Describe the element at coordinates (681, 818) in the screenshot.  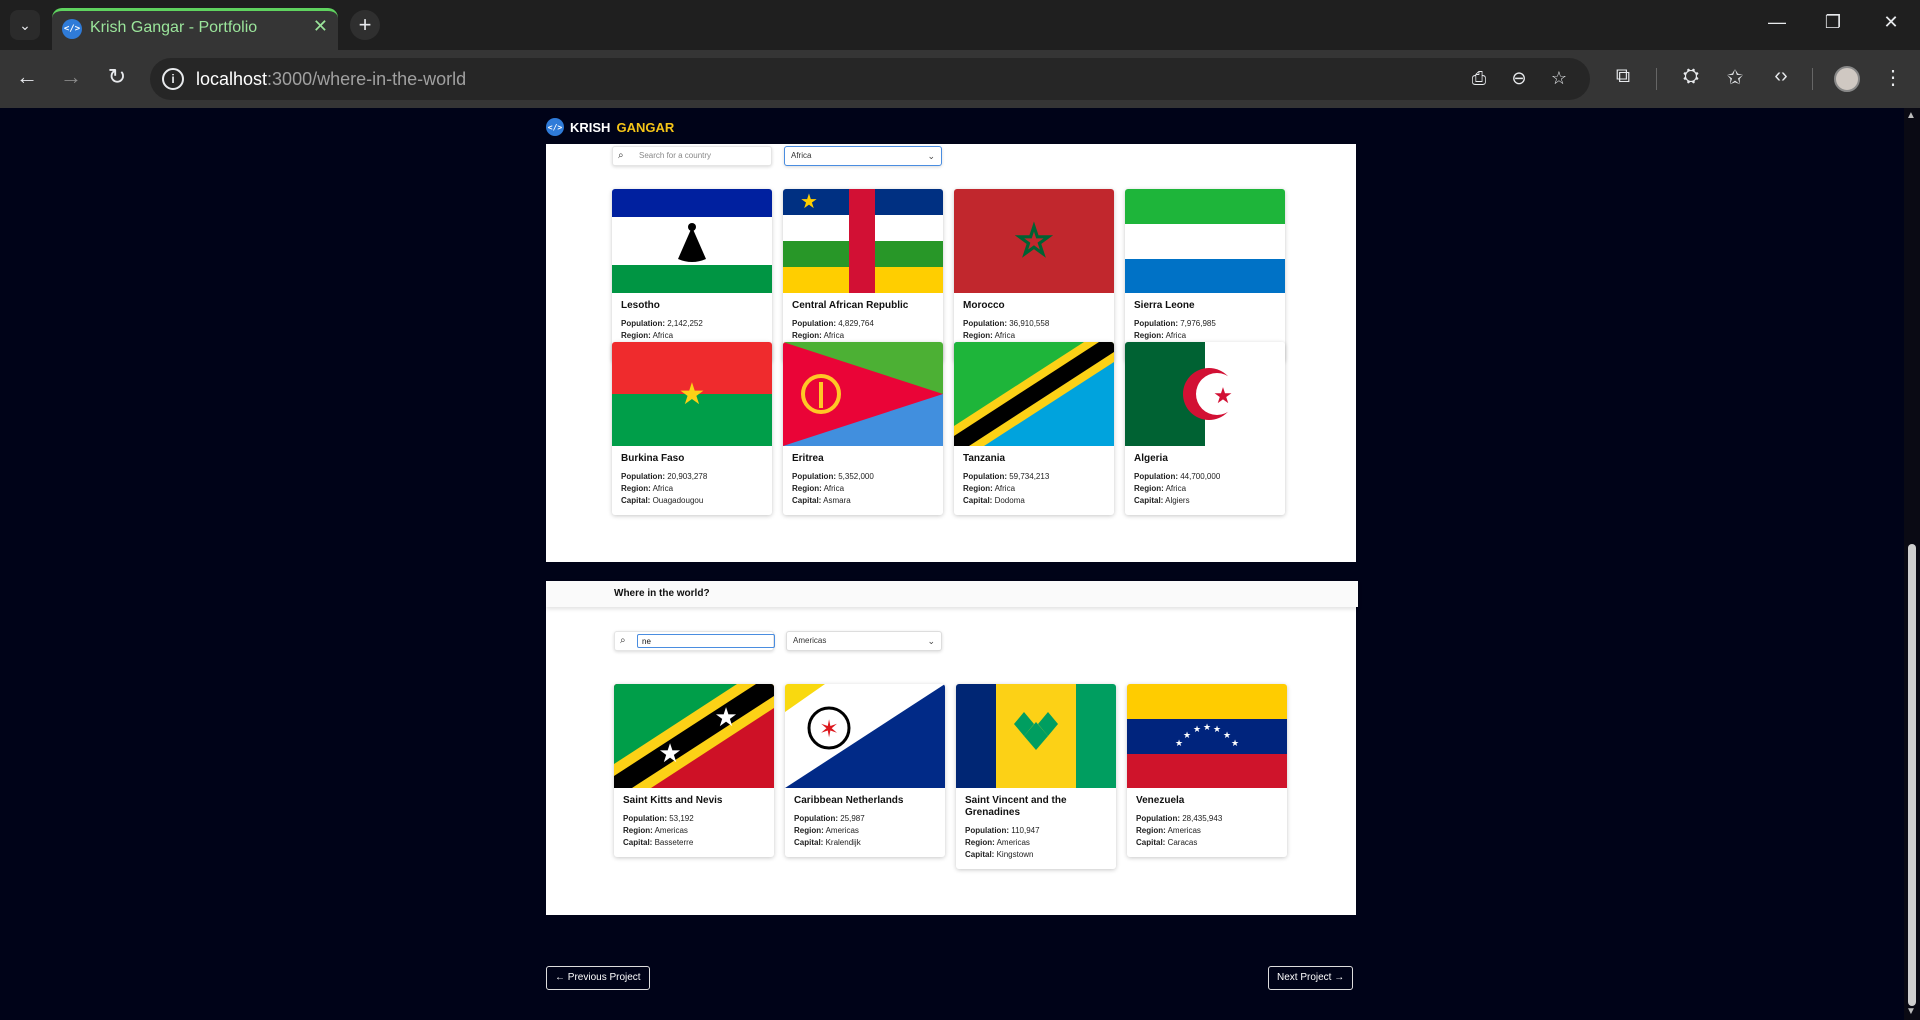
I see `population-value: 53,192` at that location.